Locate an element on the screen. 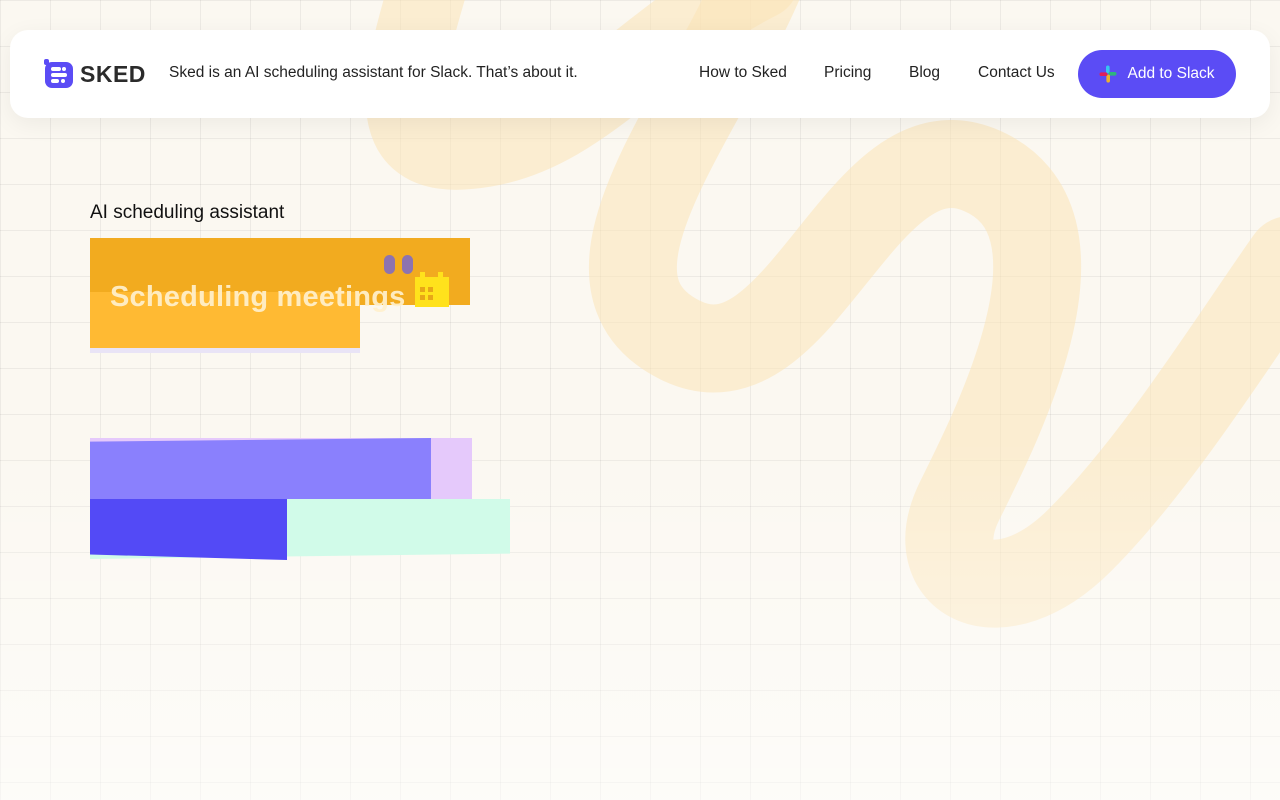 The width and height of the screenshot is (1280, 800). slack-icon is located at coordinates (1108, 74).